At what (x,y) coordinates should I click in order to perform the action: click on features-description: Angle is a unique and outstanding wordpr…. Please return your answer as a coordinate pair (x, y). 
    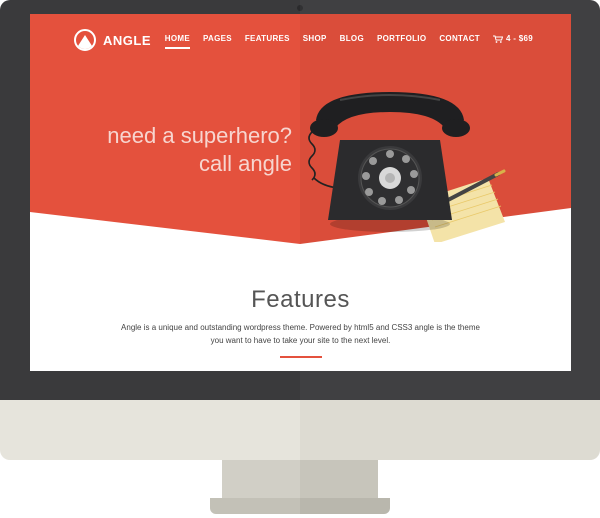
    Looking at the image, I should click on (300, 334).